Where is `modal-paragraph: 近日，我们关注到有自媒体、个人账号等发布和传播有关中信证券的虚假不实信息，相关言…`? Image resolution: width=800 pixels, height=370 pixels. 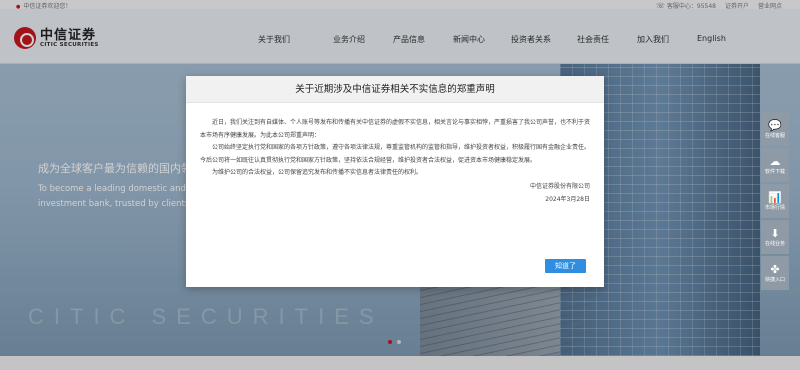
modal-paragraph: 近日，我们关注到有自媒体、个人账号等发布和传播有关中信证券的虚假不实信息，相关言… is located at coordinates (395, 129).